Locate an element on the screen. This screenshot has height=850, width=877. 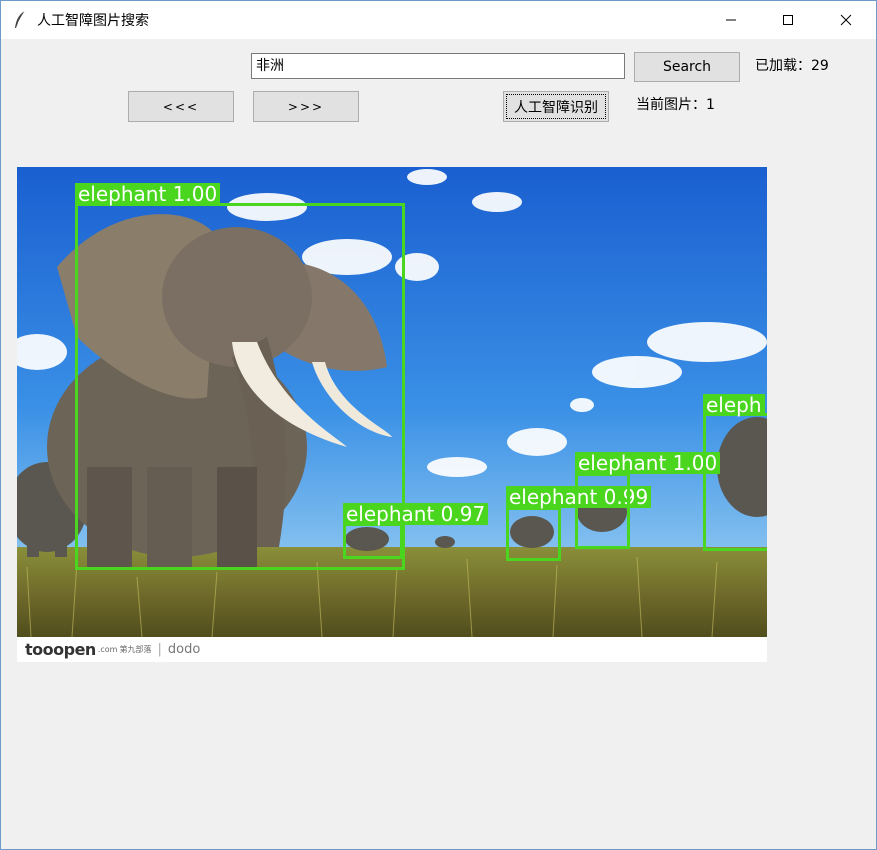
window-title: 人工智障图片搜索 is located at coordinates (93, 21).